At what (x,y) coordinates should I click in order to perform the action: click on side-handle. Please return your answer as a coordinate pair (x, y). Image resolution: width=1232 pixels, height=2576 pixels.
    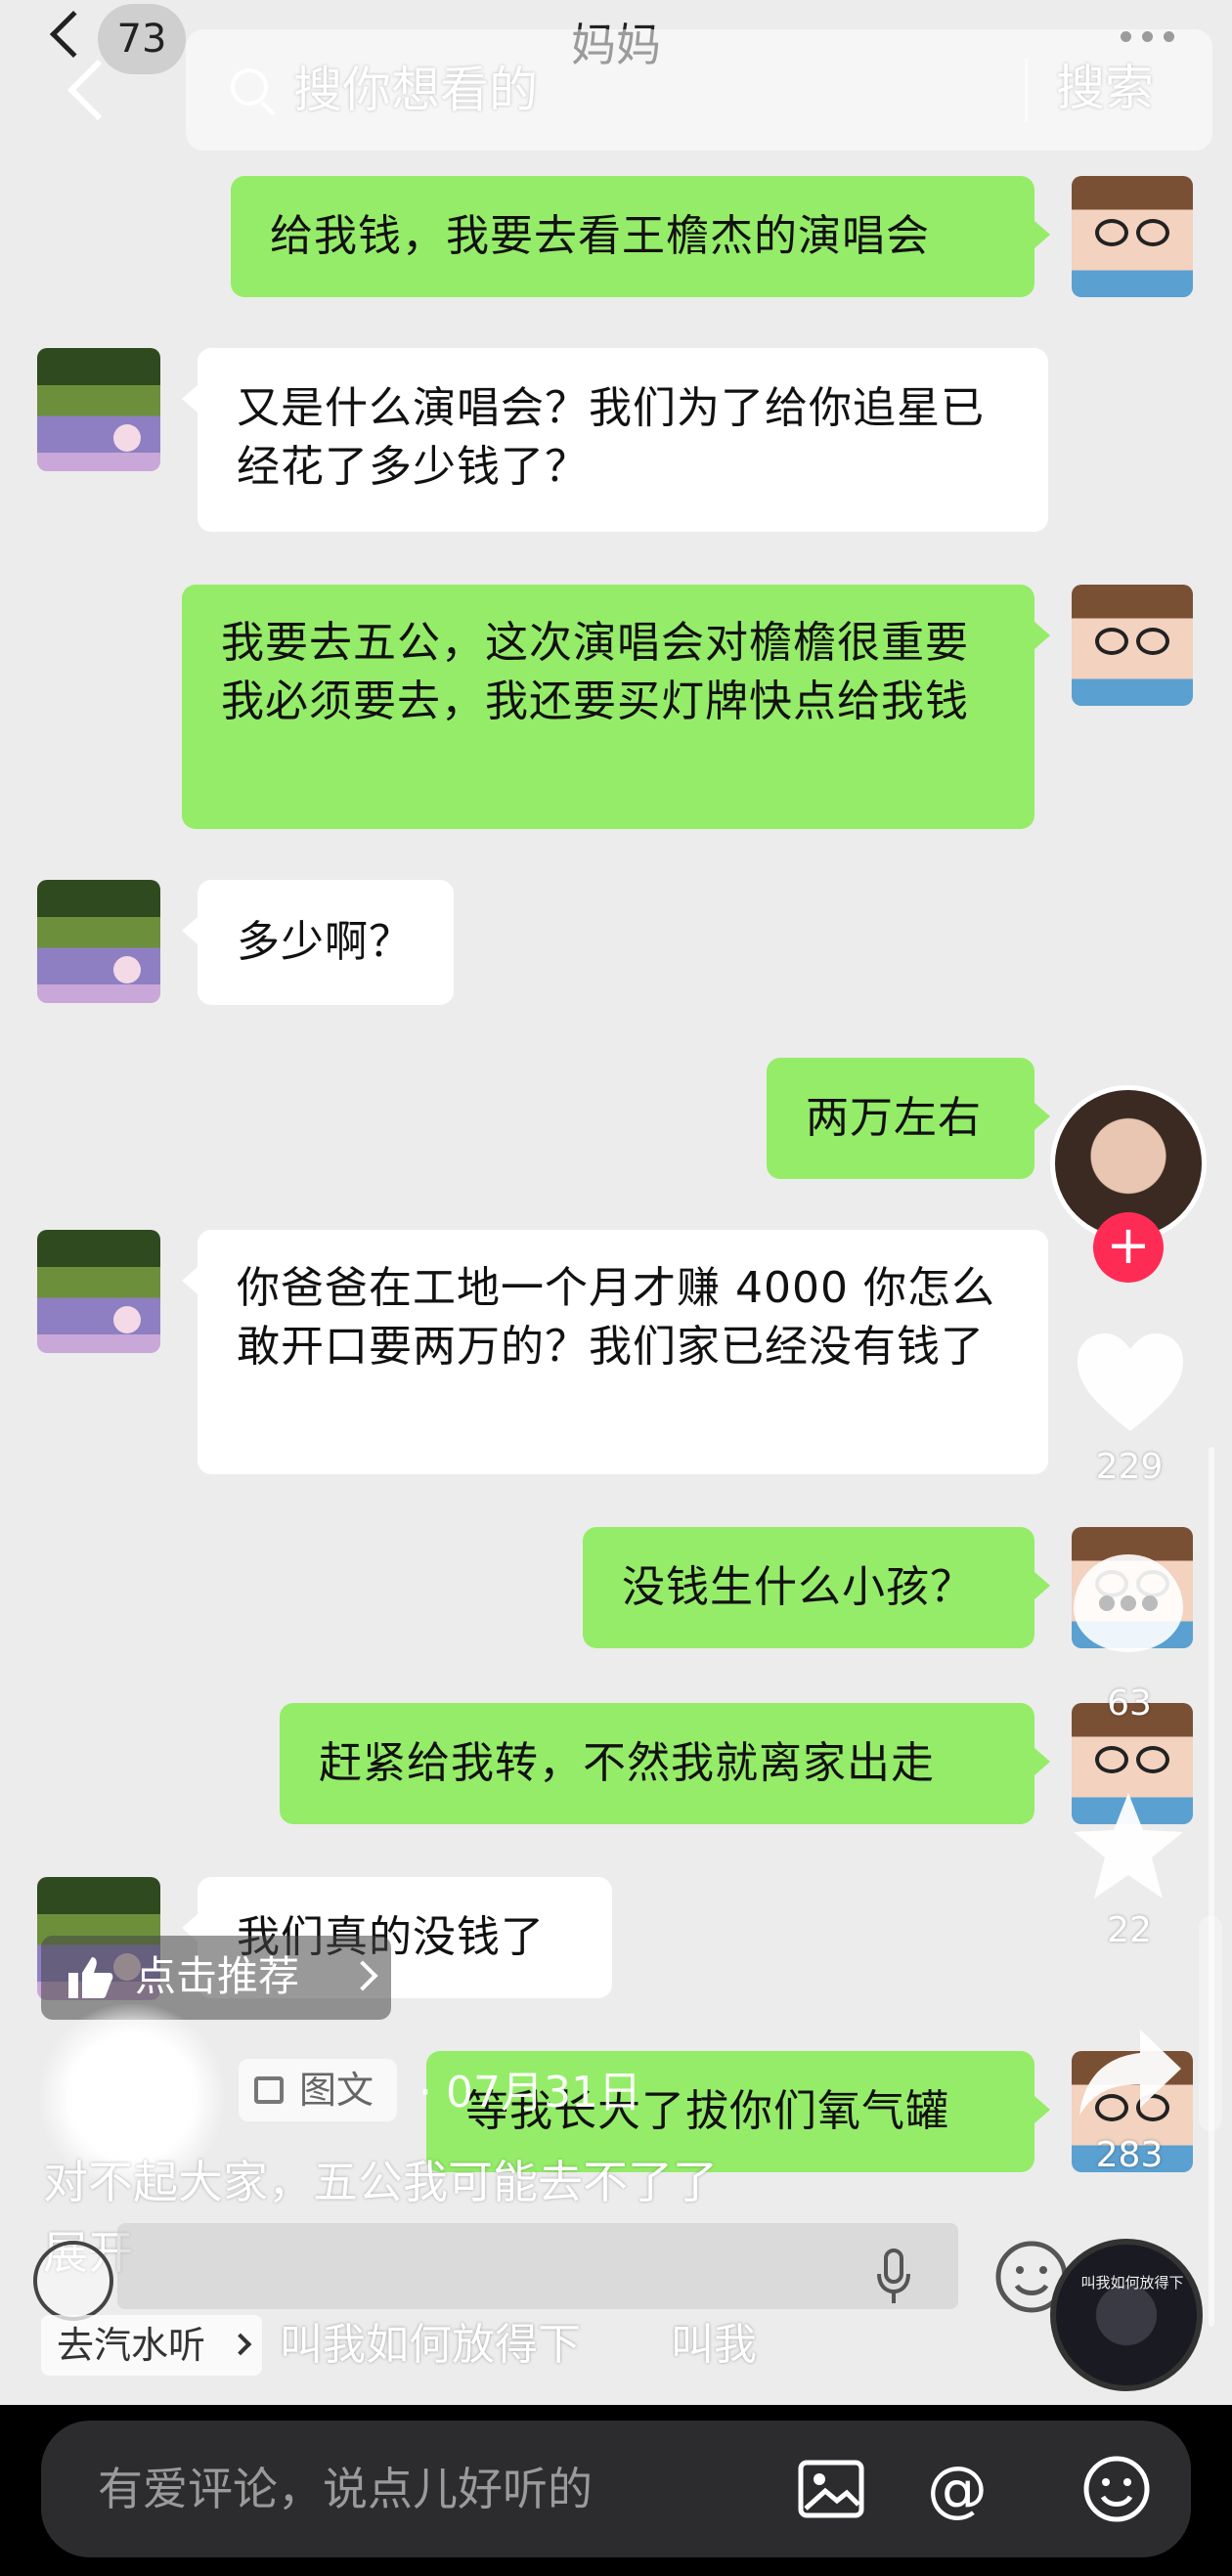
    Looking at the image, I should click on (1210, 2023).